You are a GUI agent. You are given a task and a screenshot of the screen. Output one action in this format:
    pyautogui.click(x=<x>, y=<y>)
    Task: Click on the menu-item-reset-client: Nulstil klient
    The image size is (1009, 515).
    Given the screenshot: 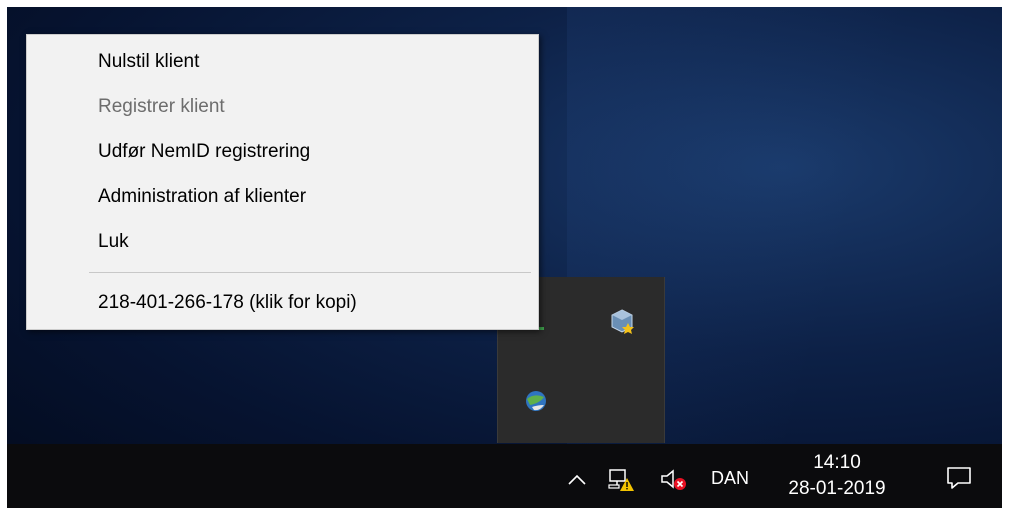 What is the action you would take?
    pyautogui.click(x=282, y=62)
    